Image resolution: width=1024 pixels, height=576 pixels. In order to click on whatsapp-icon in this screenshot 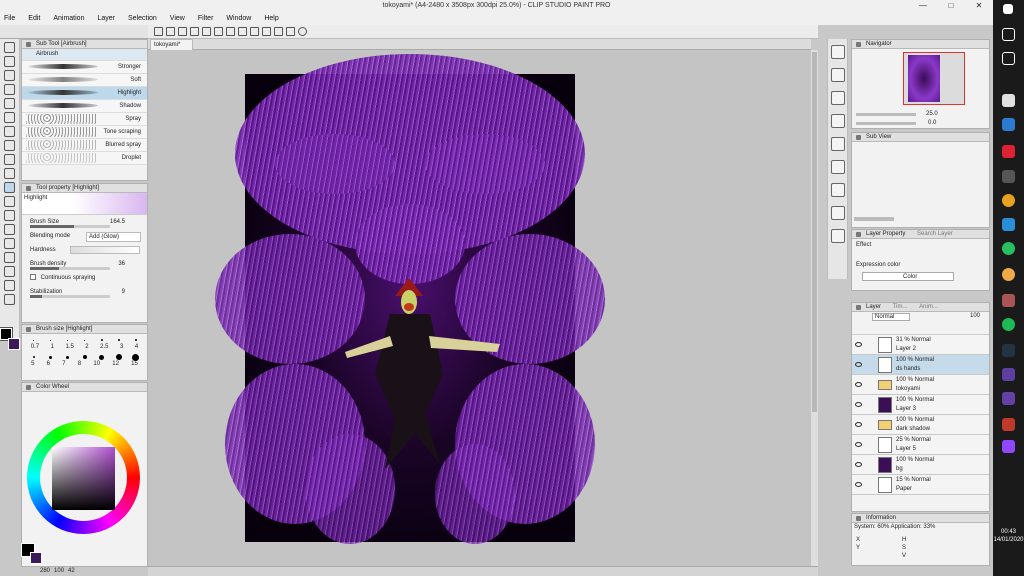, I will do `click(1008, 248)`.